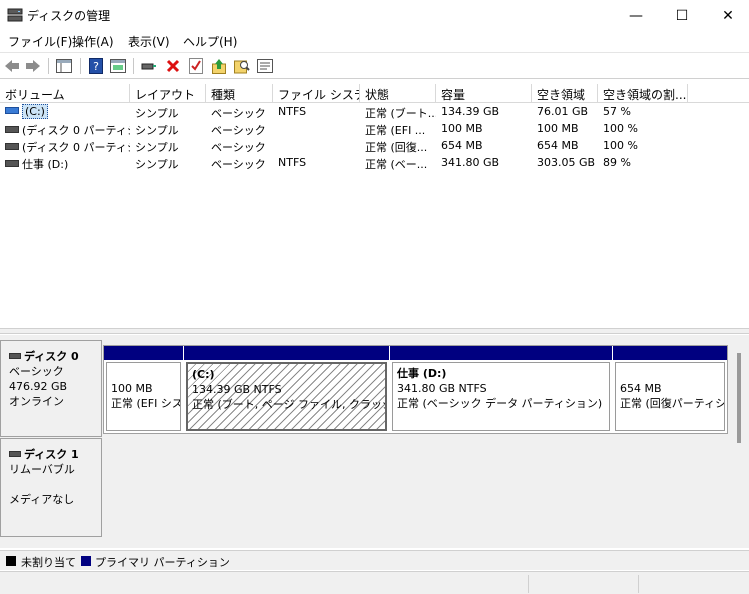 This screenshot has width=749, height=594. What do you see at coordinates (316, 129) in the screenshot?
I see `volume-filesystem` at bounding box center [316, 129].